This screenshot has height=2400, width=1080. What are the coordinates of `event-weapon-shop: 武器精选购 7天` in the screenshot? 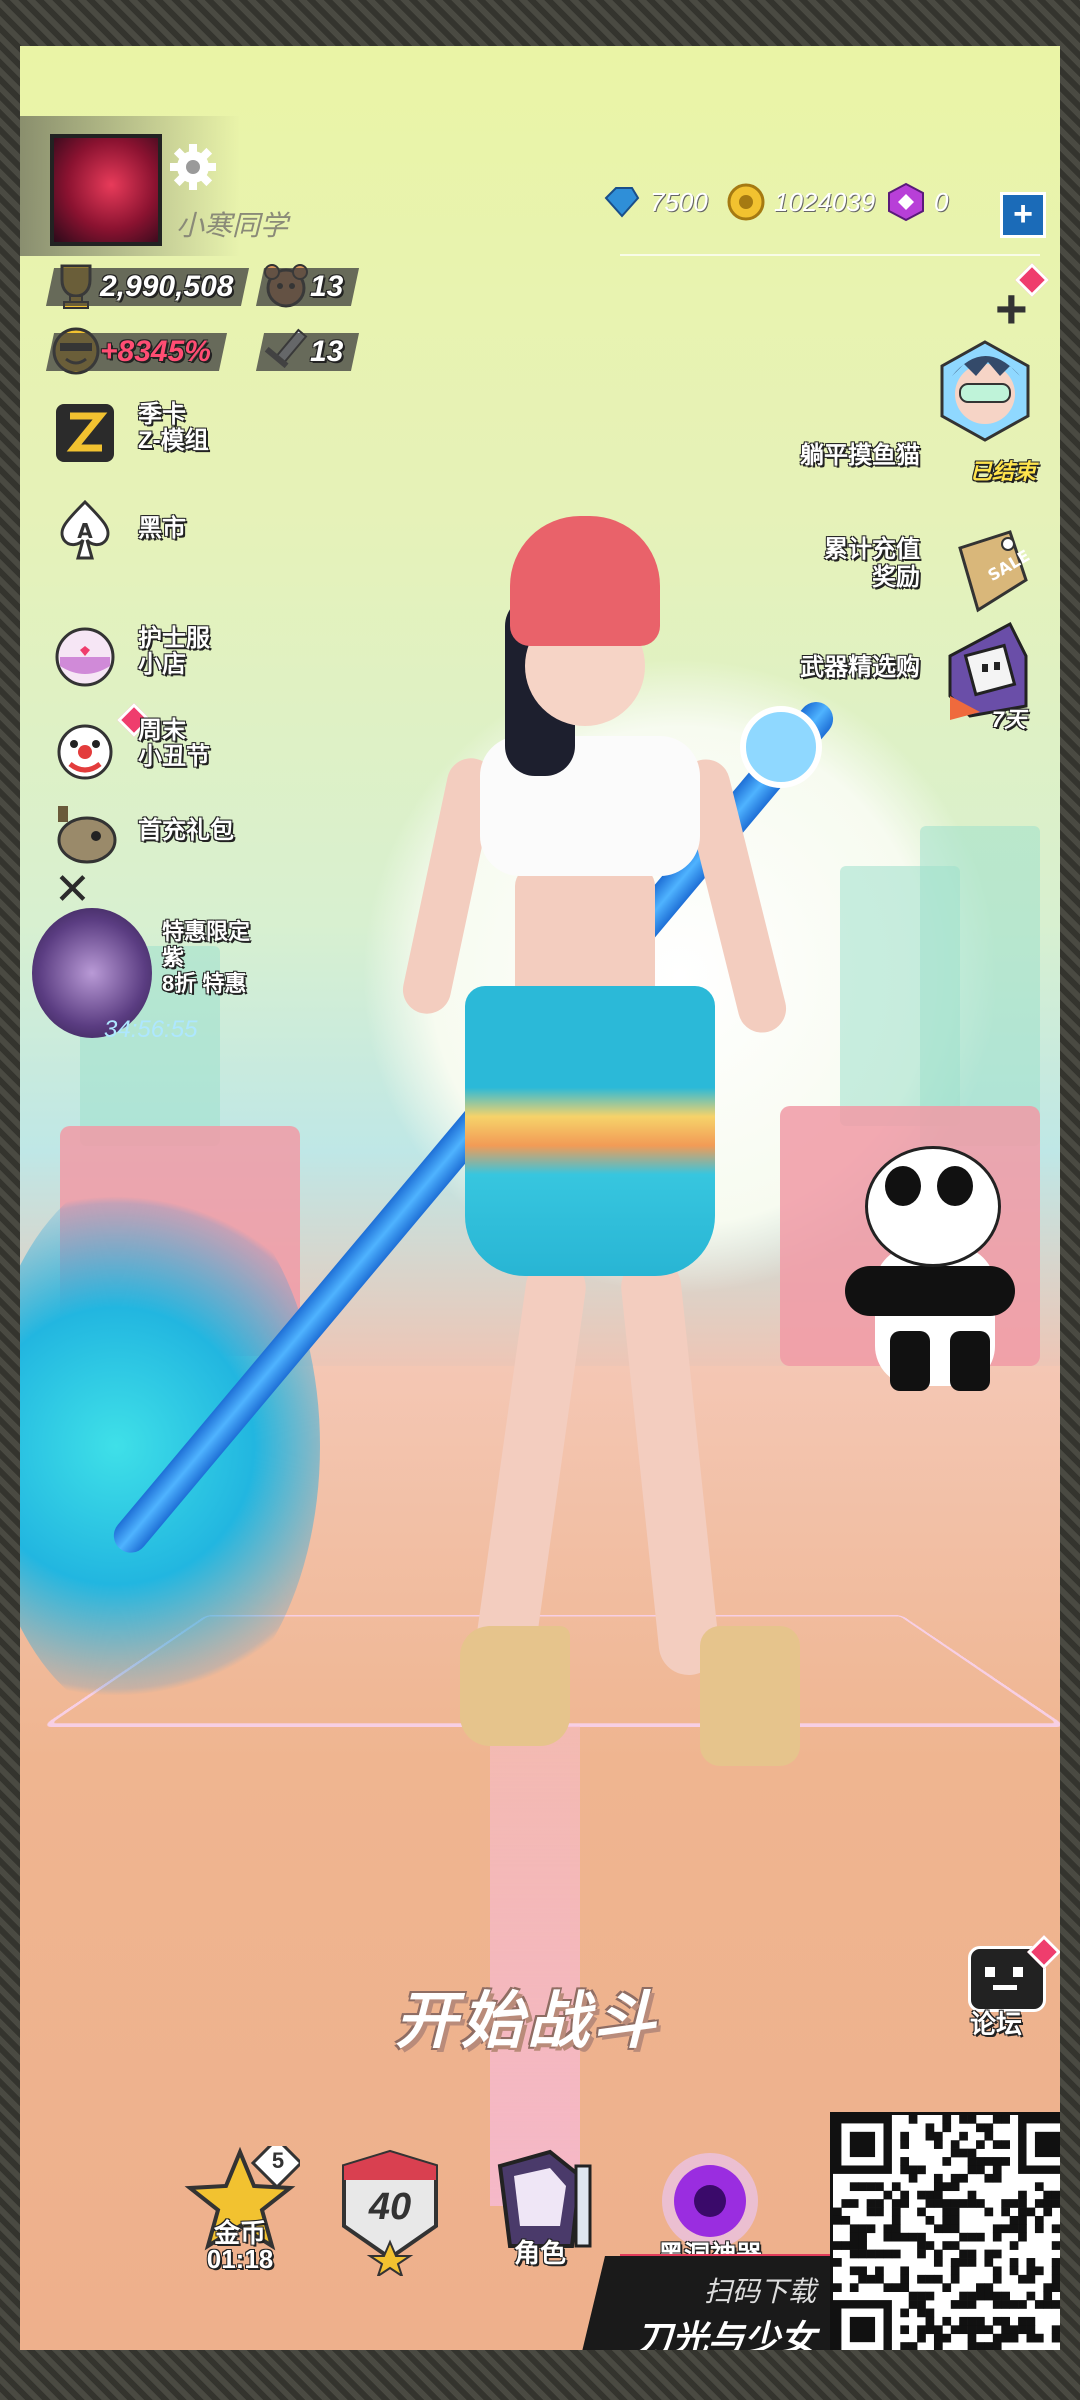 It's located at (840, 674).